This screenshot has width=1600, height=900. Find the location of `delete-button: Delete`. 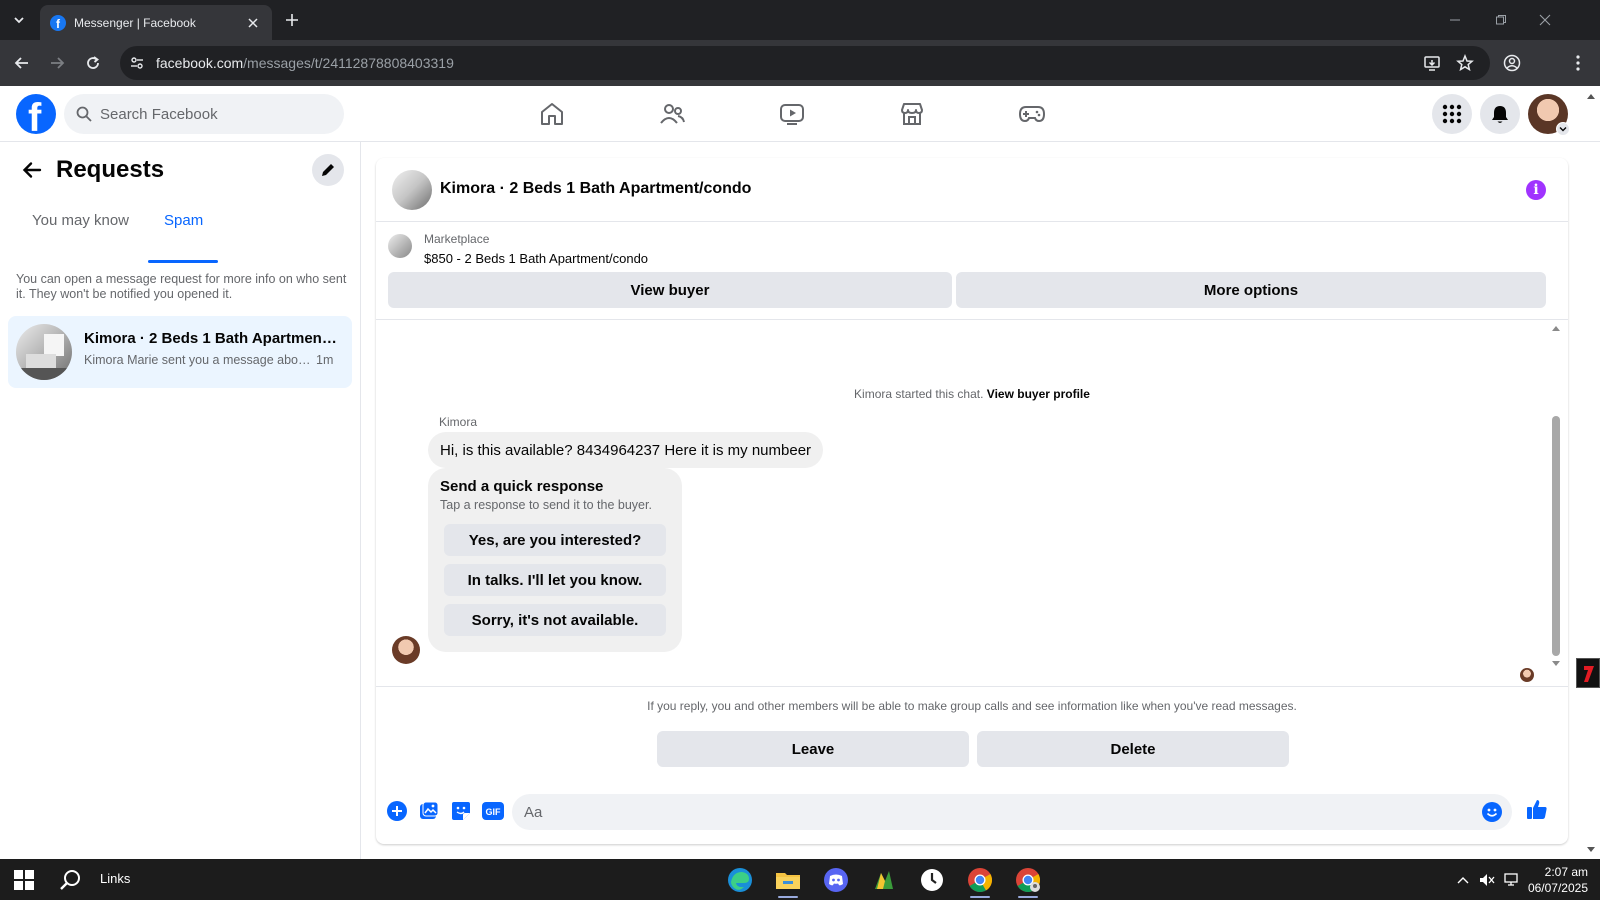

delete-button: Delete is located at coordinates (1133, 749).